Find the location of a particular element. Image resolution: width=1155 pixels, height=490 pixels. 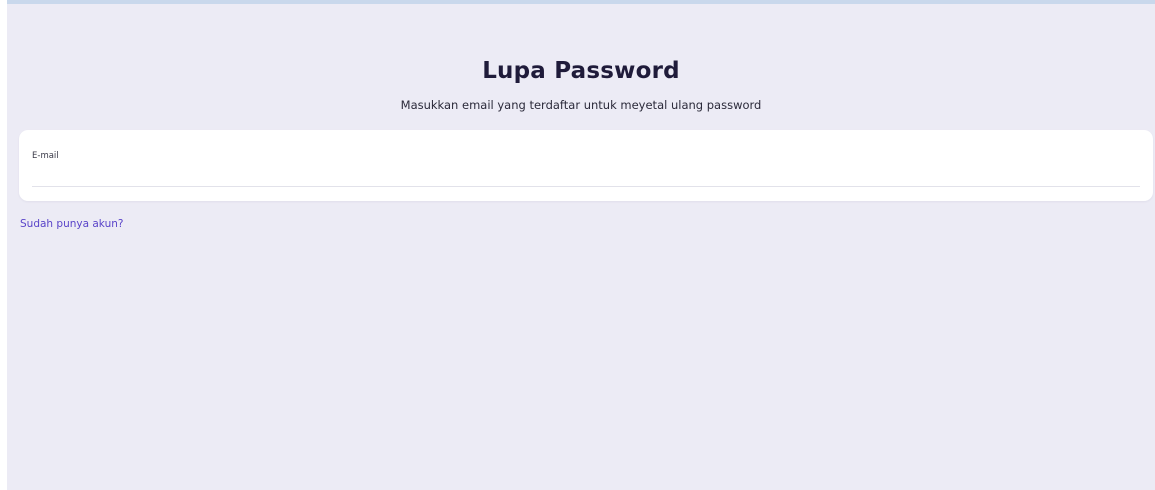

email-form-card: E-mail is located at coordinates (586, 165).